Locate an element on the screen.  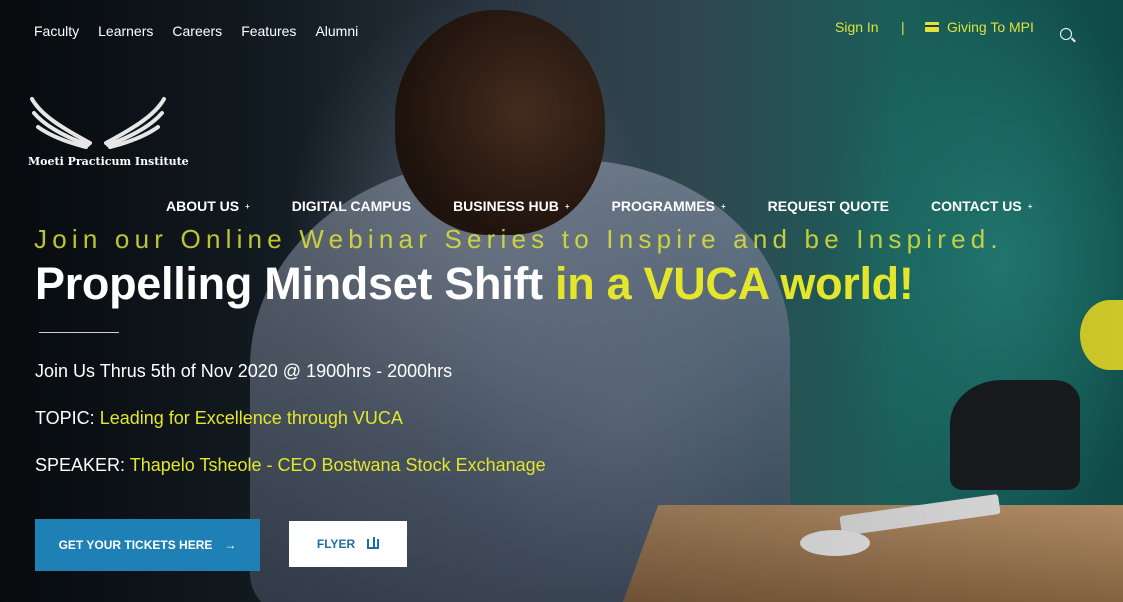
nav-request-quote: REQUEST QUOTE is located at coordinates (828, 206).